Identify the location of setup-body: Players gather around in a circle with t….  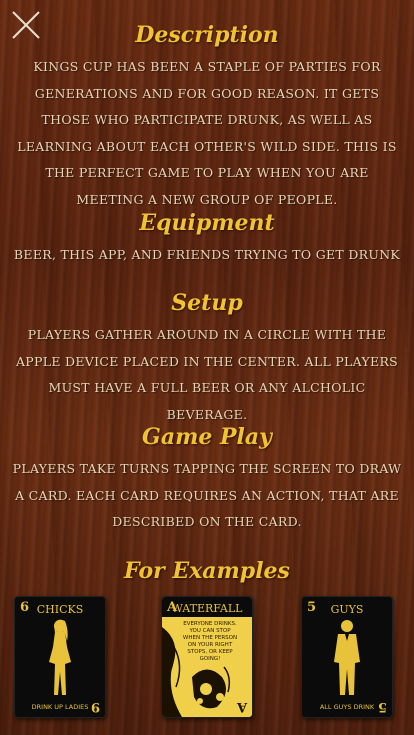
(207, 374).